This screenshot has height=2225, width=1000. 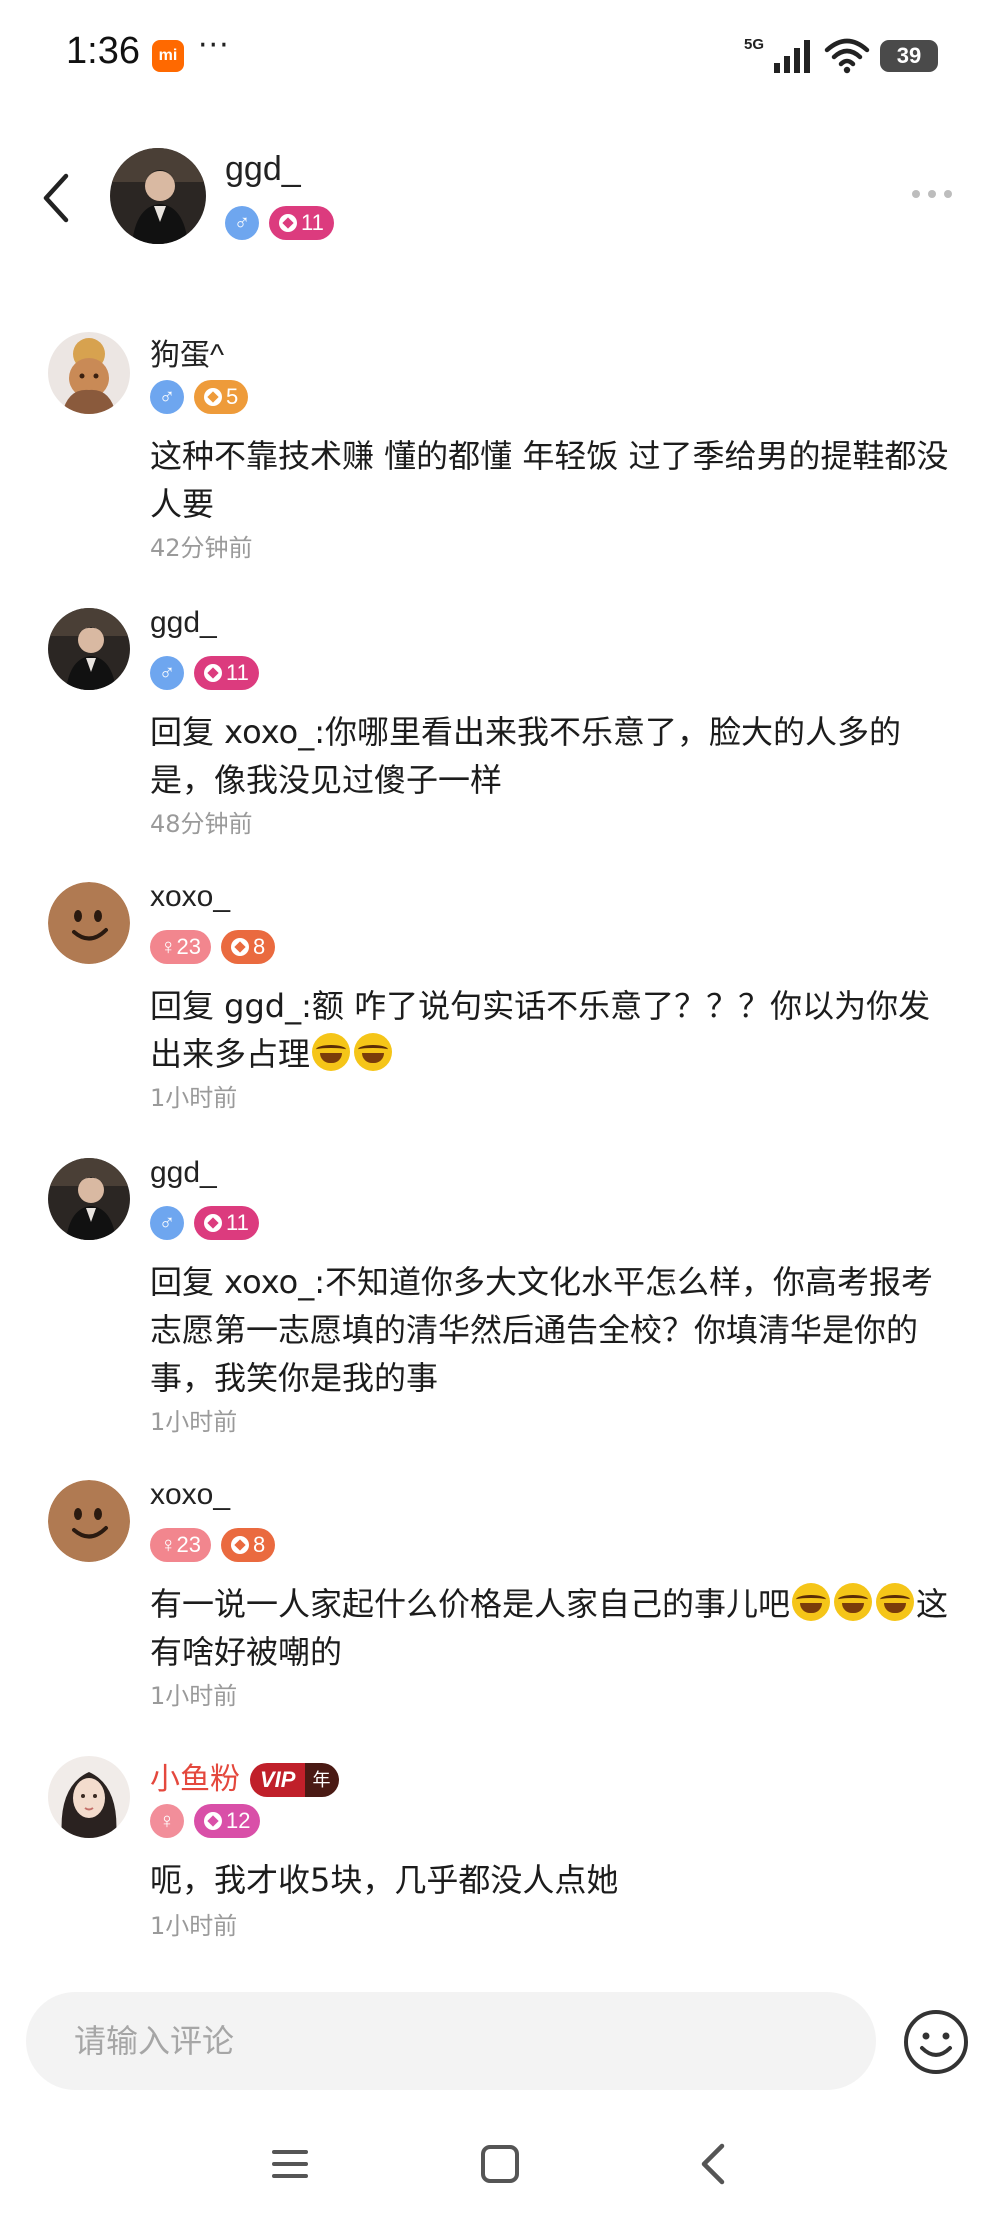 What do you see at coordinates (932, 194) in the screenshot?
I see `more-dots-icon` at bounding box center [932, 194].